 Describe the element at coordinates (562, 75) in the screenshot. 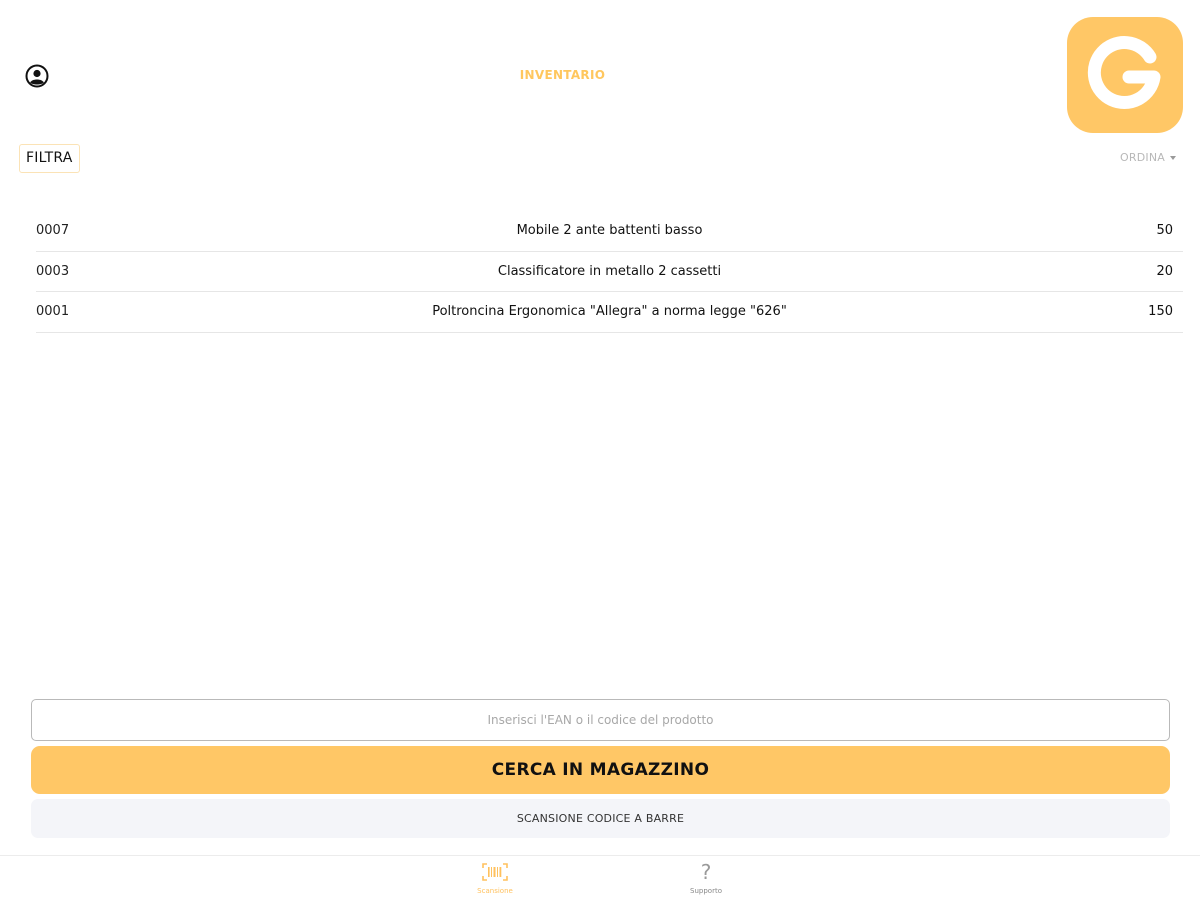

I see `page-title: INVENTARIO` at that location.